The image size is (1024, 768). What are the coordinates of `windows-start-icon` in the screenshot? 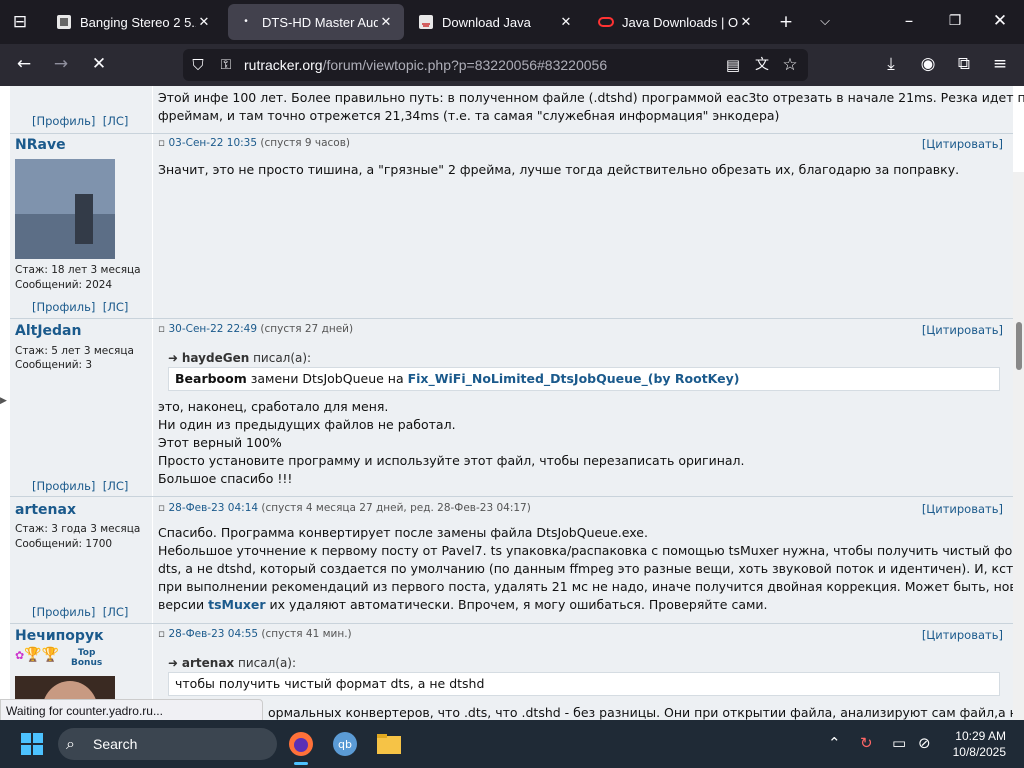 It's located at (32, 744).